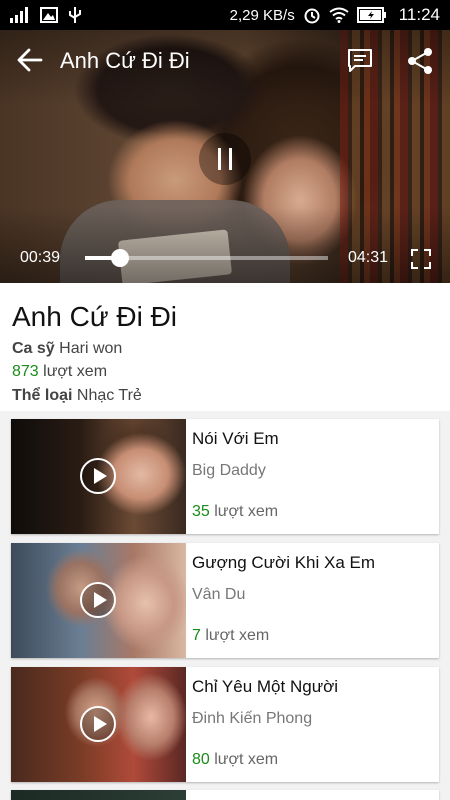 Image resolution: width=450 pixels, height=800 pixels. Describe the element at coordinates (360, 61) in the screenshot. I see `comment-icon` at that location.